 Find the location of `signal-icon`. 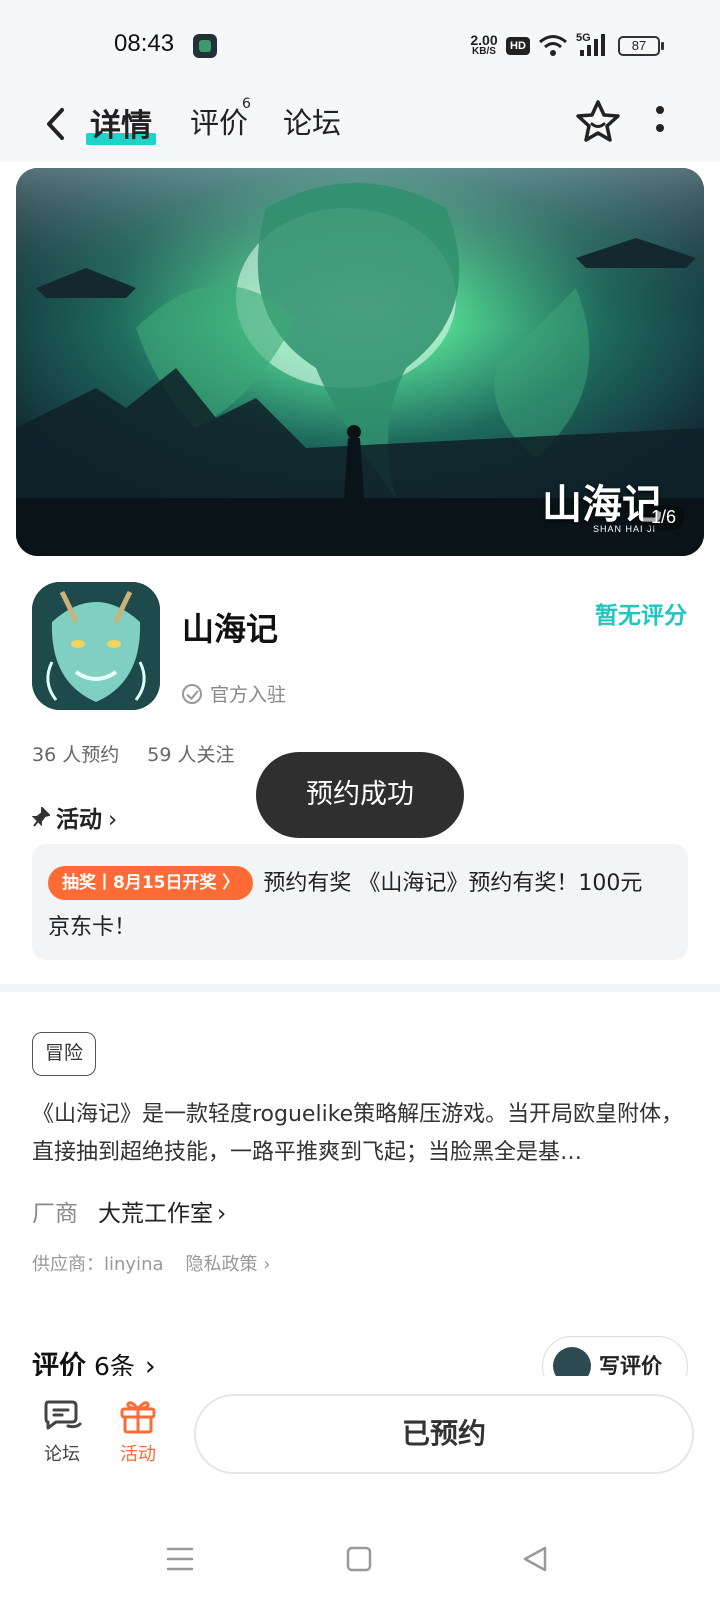

signal-icon is located at coordinates (592, 45).